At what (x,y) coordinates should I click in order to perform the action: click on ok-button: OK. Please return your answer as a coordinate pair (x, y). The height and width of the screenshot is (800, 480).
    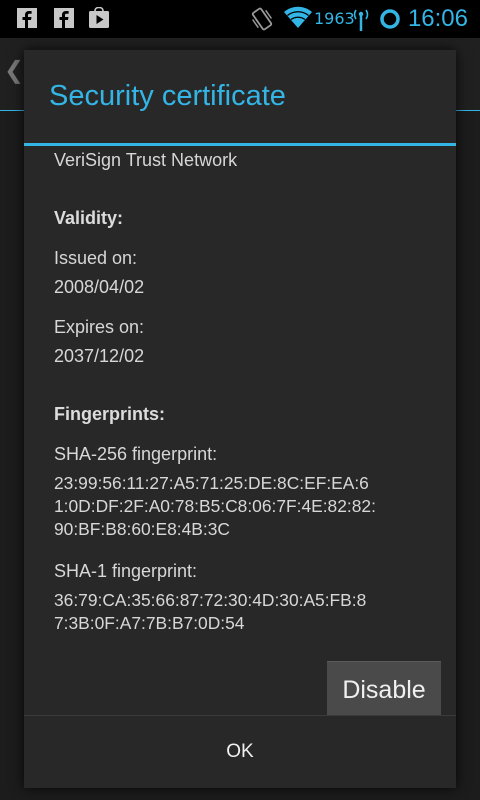
    Looking at the image, I should click on (240, 752).